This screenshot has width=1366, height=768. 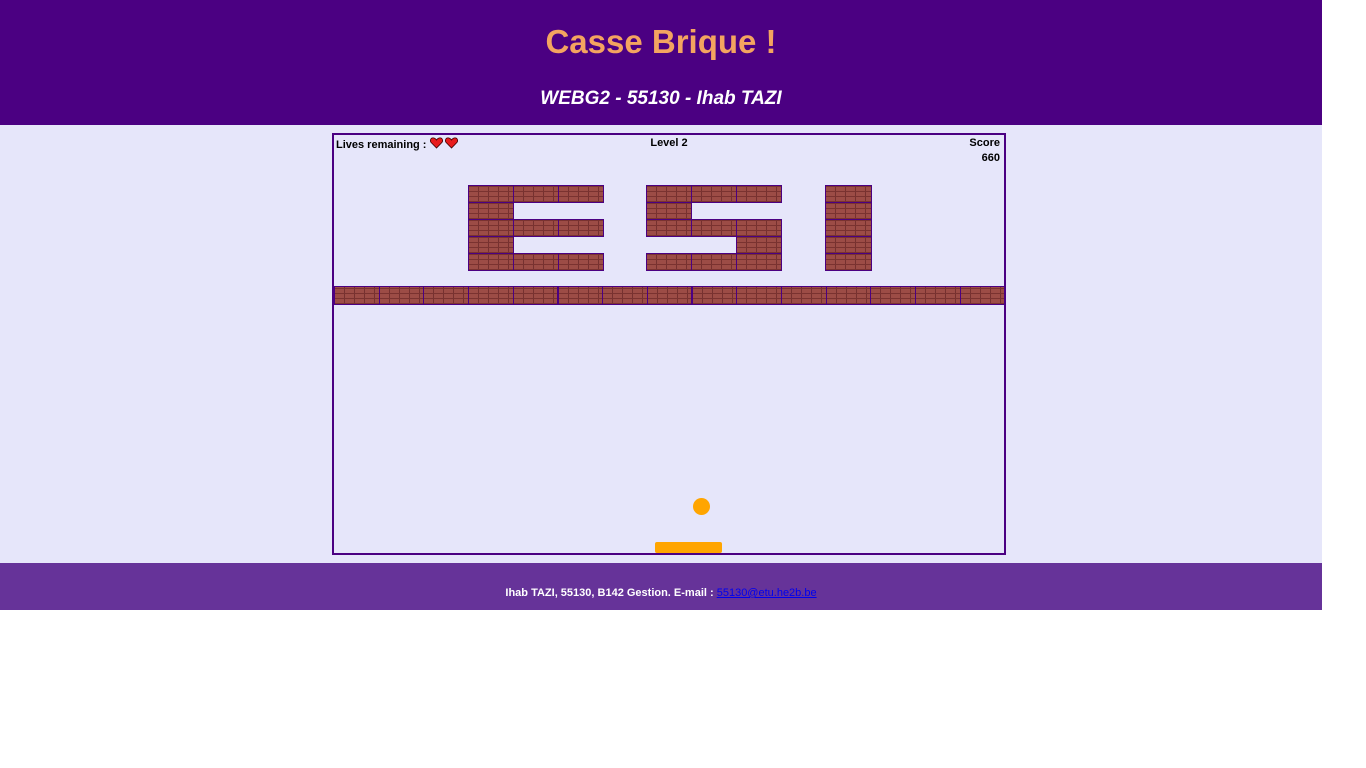 I want to click on footer-info: Ihab TAZI, 55130, B142 Gestion. E-mail :, so click(x=609, y=593).